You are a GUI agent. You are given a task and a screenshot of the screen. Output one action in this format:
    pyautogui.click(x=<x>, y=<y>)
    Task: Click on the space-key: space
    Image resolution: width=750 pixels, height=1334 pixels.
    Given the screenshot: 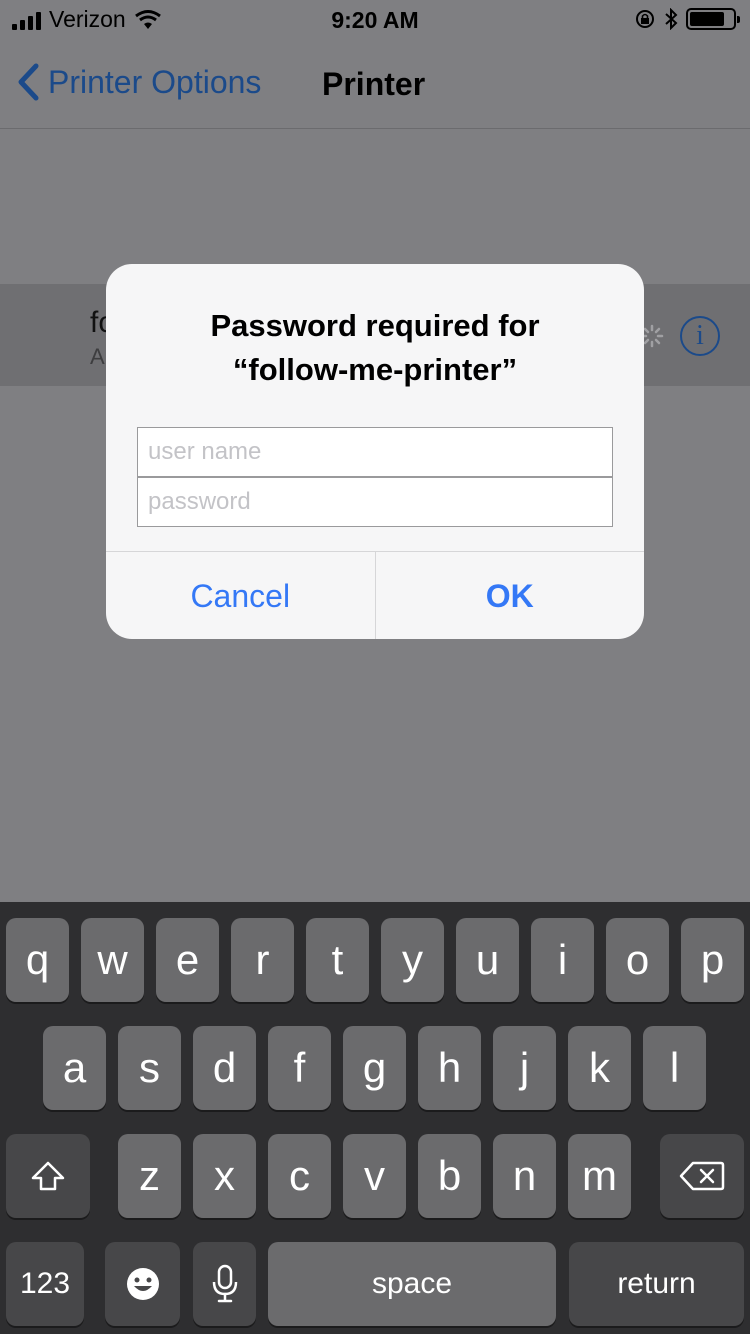 What is the action you would take?
    pyautogui.click(x=412, y=1284)
    